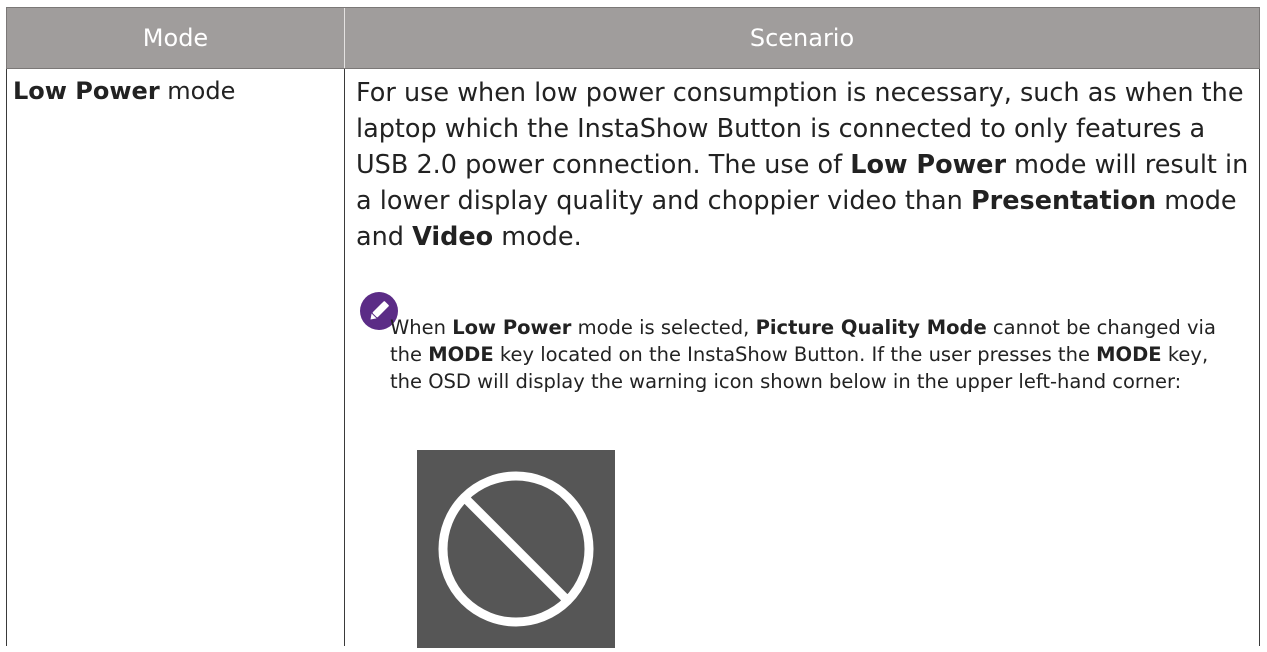 Image resolution: width=1267 pixels, height=652 pixels. I want to click on note-text-part: mode is selected,, so click(663, 327).